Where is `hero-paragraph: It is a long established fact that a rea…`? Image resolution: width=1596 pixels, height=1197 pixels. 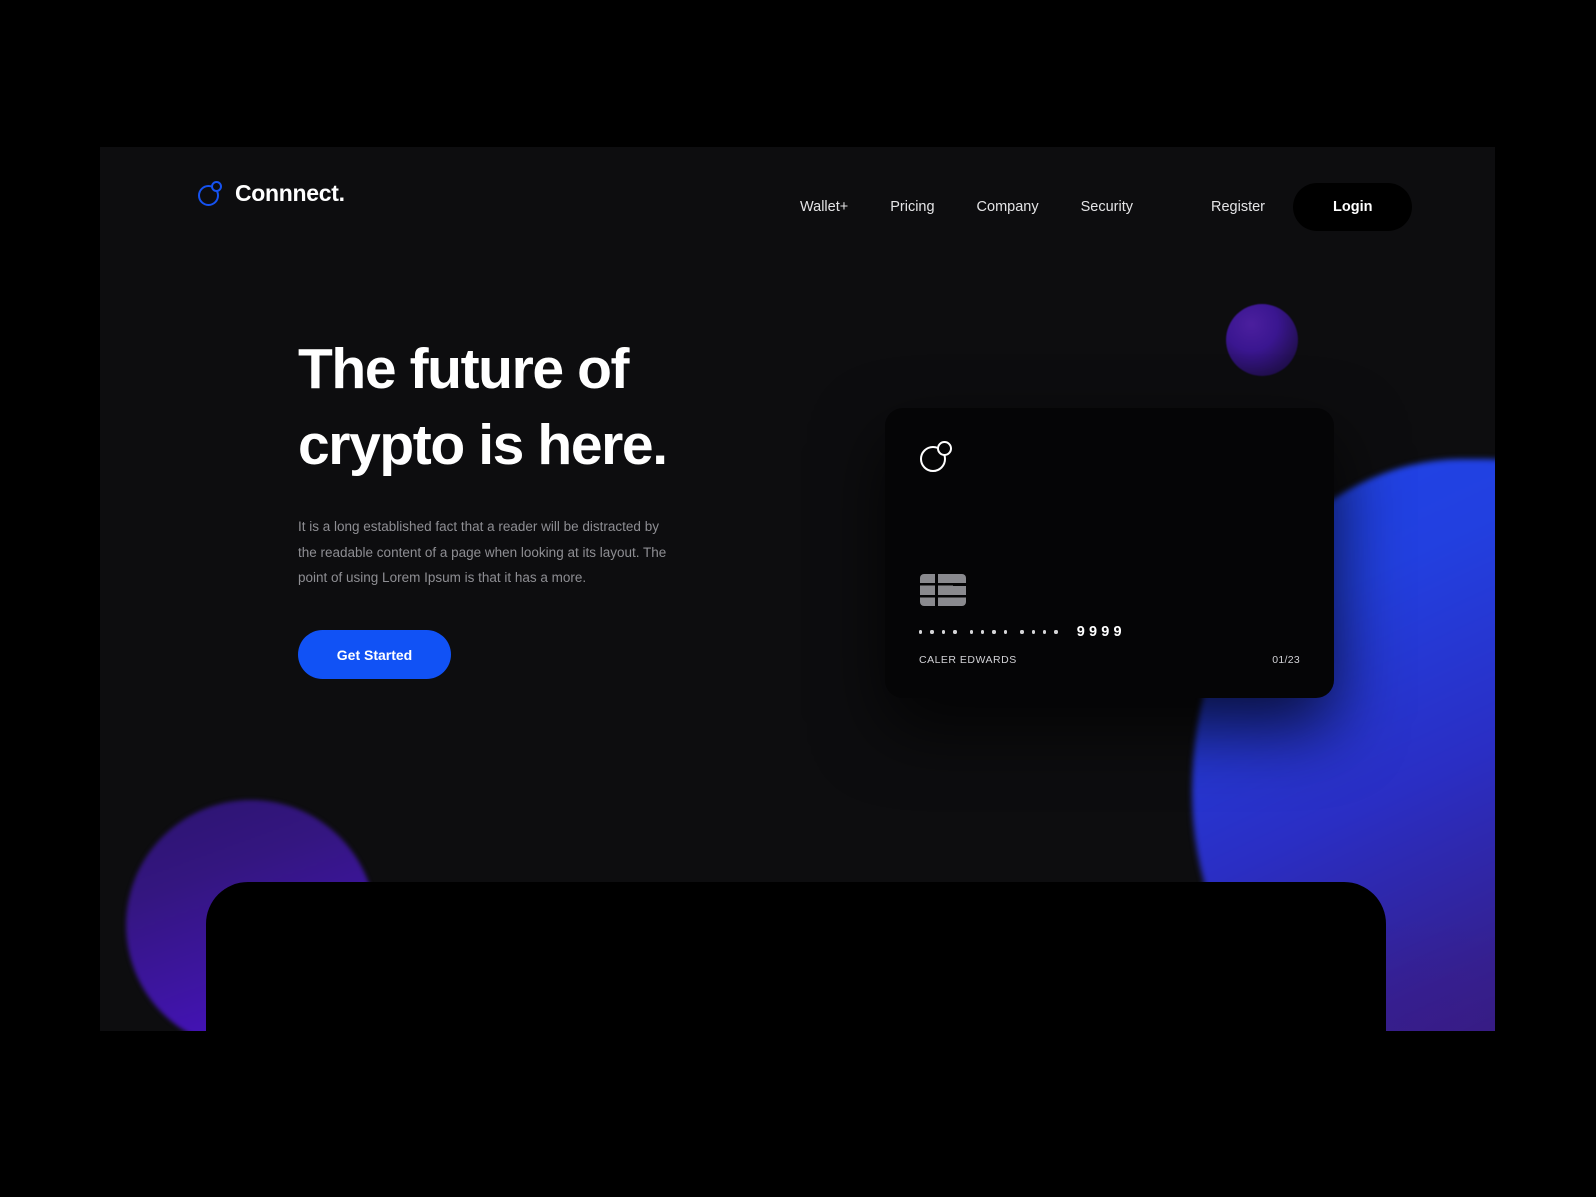
hero-paragraph: It is a long established fact that a rea… is located at coordinates (482, 552).